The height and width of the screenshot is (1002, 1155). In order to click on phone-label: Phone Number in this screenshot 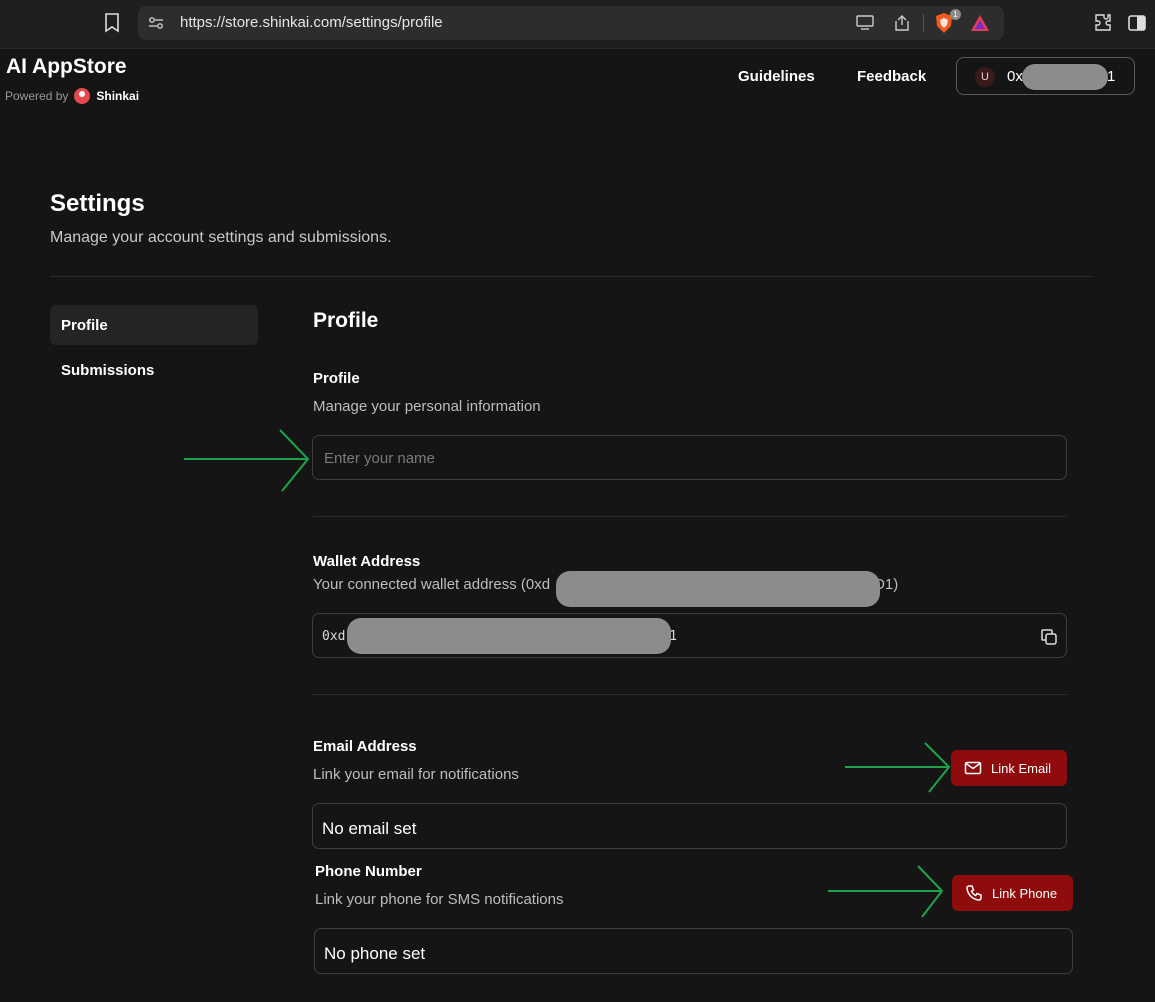, I will do `click(368, 871)`.